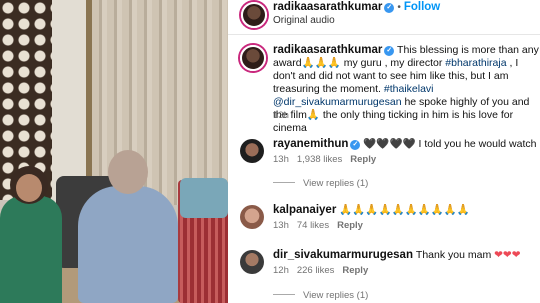 The height and width of the screenshot is (303, 540). I want to click on comment-text: 🙏🙏🙏🙏🙏🙏🙏🙏🙏🙏, so click(404, 210).